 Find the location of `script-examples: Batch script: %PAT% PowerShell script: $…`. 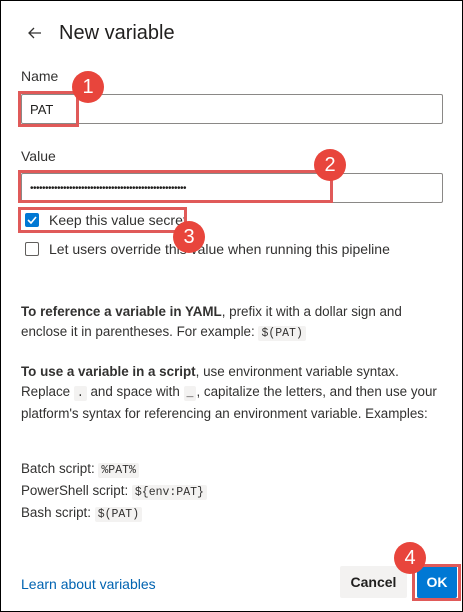

script-examples: Batch script: %PAT% PowerShell script: $… is located at coordinates (233, 492).